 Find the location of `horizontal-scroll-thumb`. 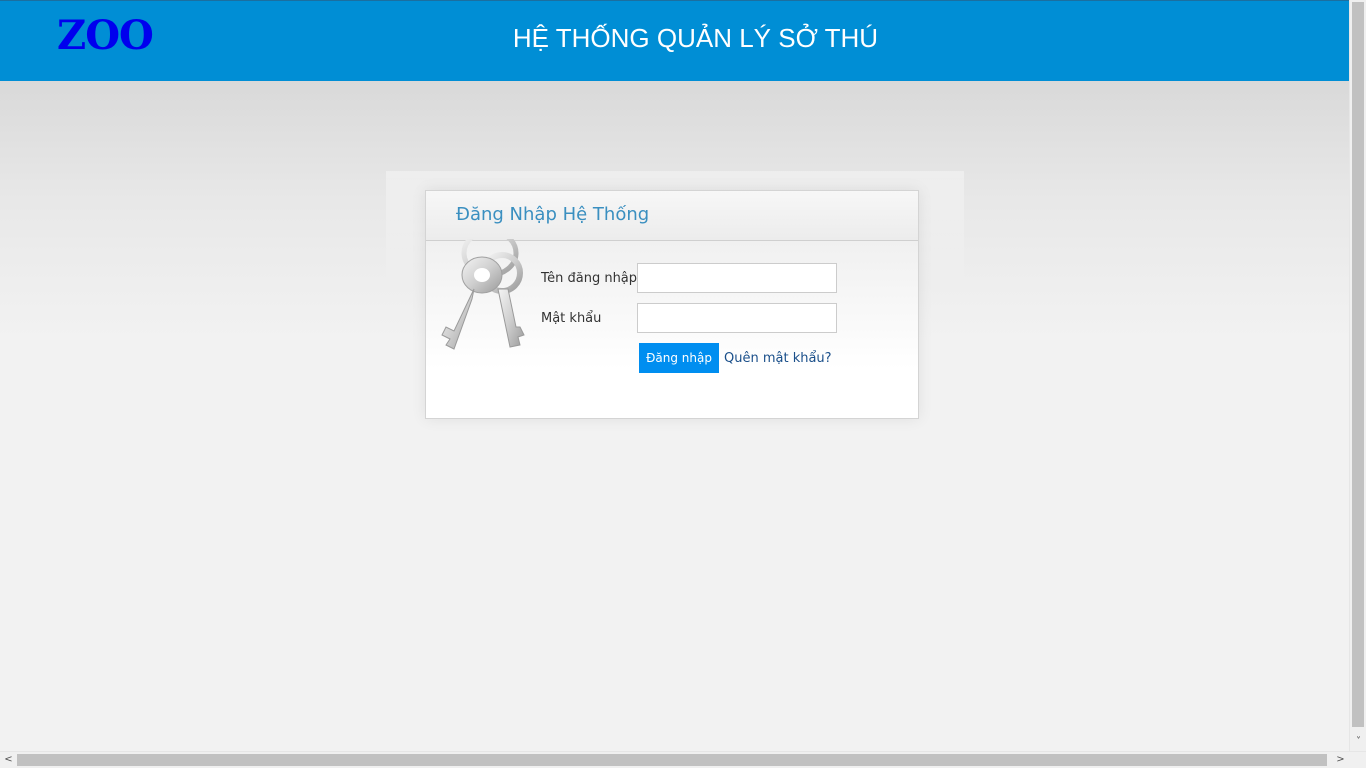

horizontal-scroll-thumb is located at coordinates (672, 760).